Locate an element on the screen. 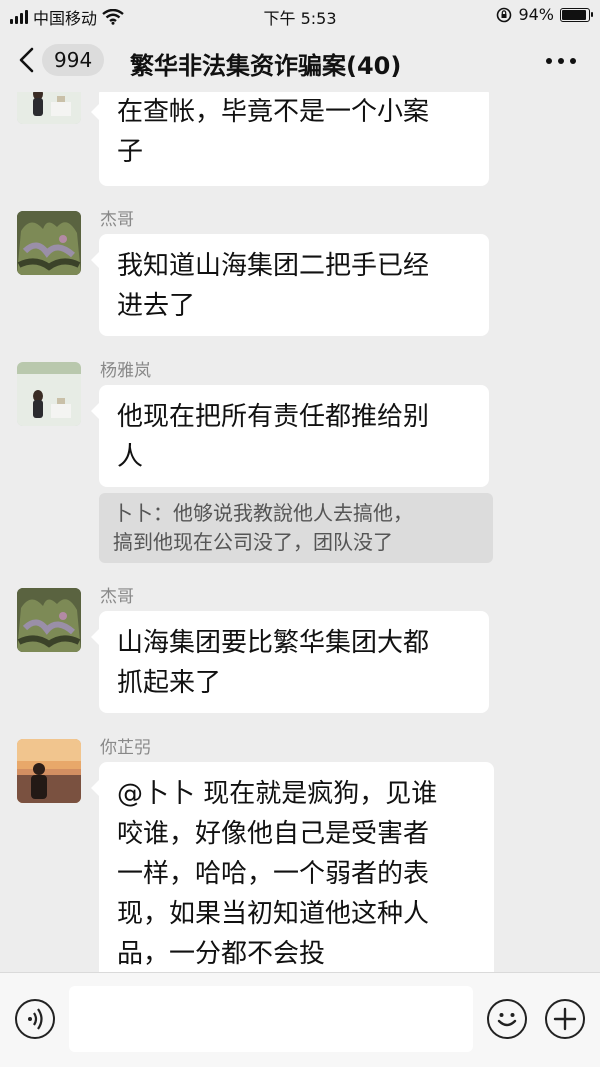  battery-percent: 94% is located at coordinates (536, 14).